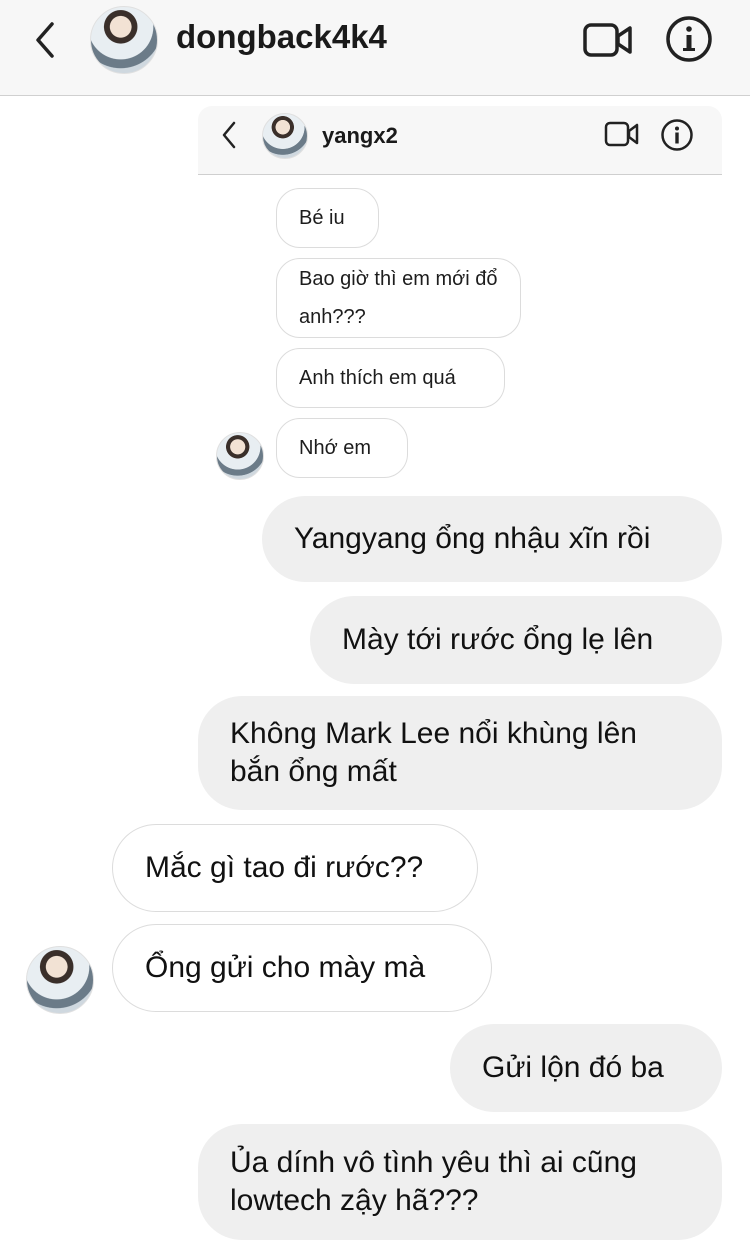 The height and width of the screenshot is (1254, 750). I want to click on embedded-username: yangx2, so click(360, 135).